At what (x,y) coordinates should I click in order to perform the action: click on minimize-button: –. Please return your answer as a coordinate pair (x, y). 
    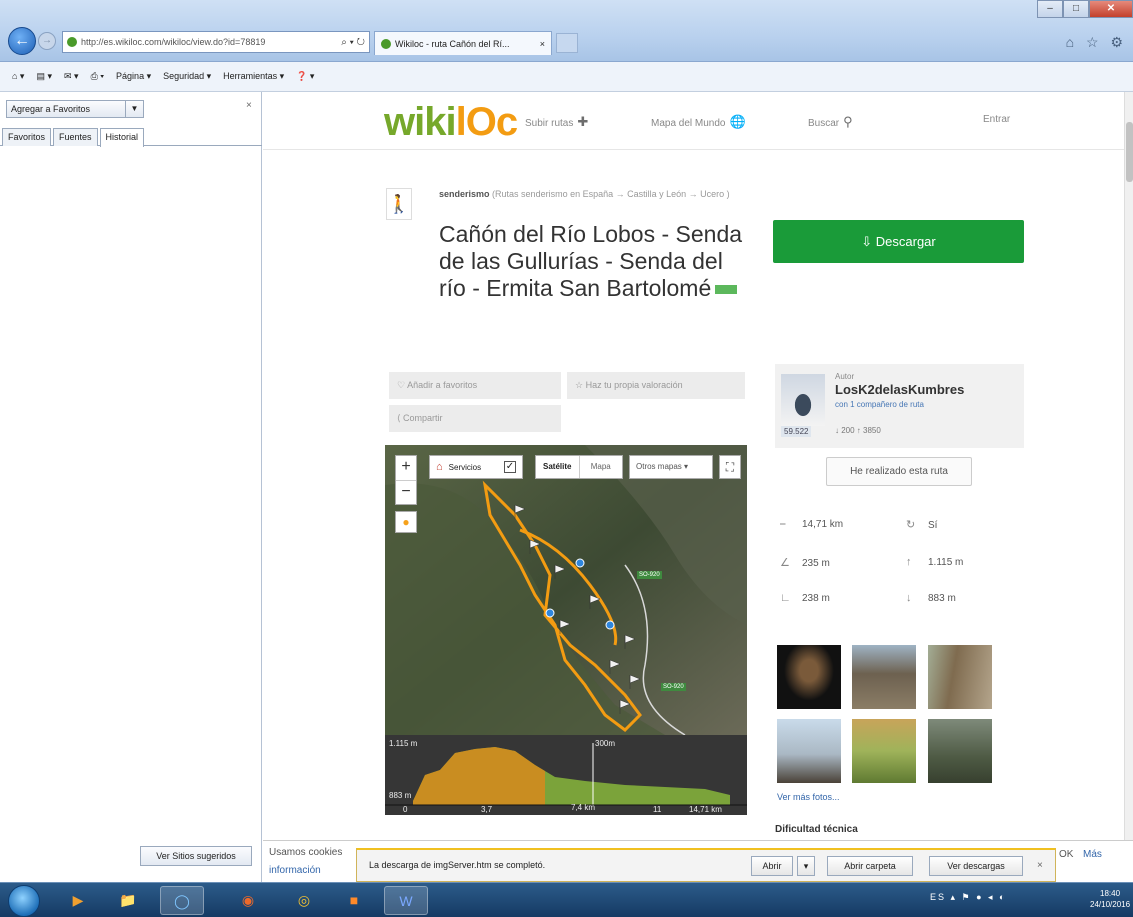
    Looking at the image, I should click on (1050, 9).